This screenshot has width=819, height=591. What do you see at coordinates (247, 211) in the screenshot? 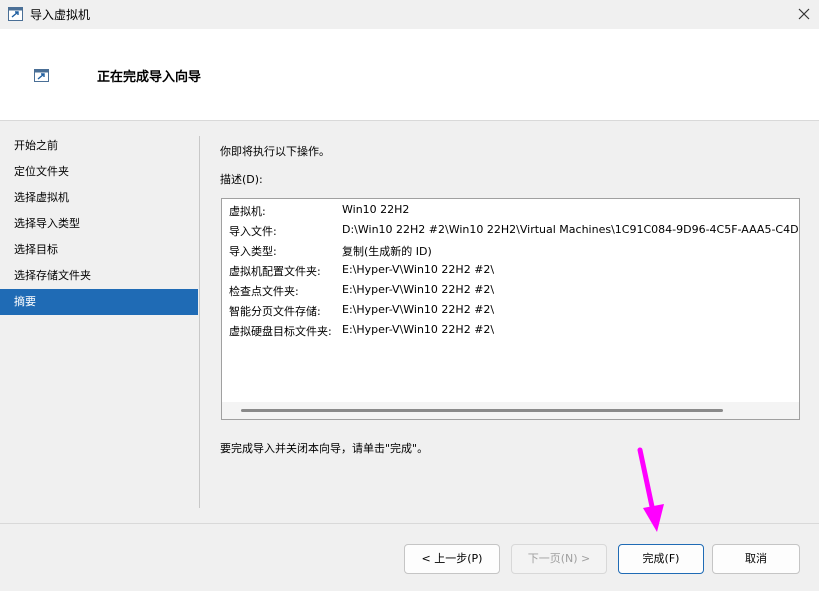
I see `summary-key: 虚拟机:` at bounding box center [247, 211].